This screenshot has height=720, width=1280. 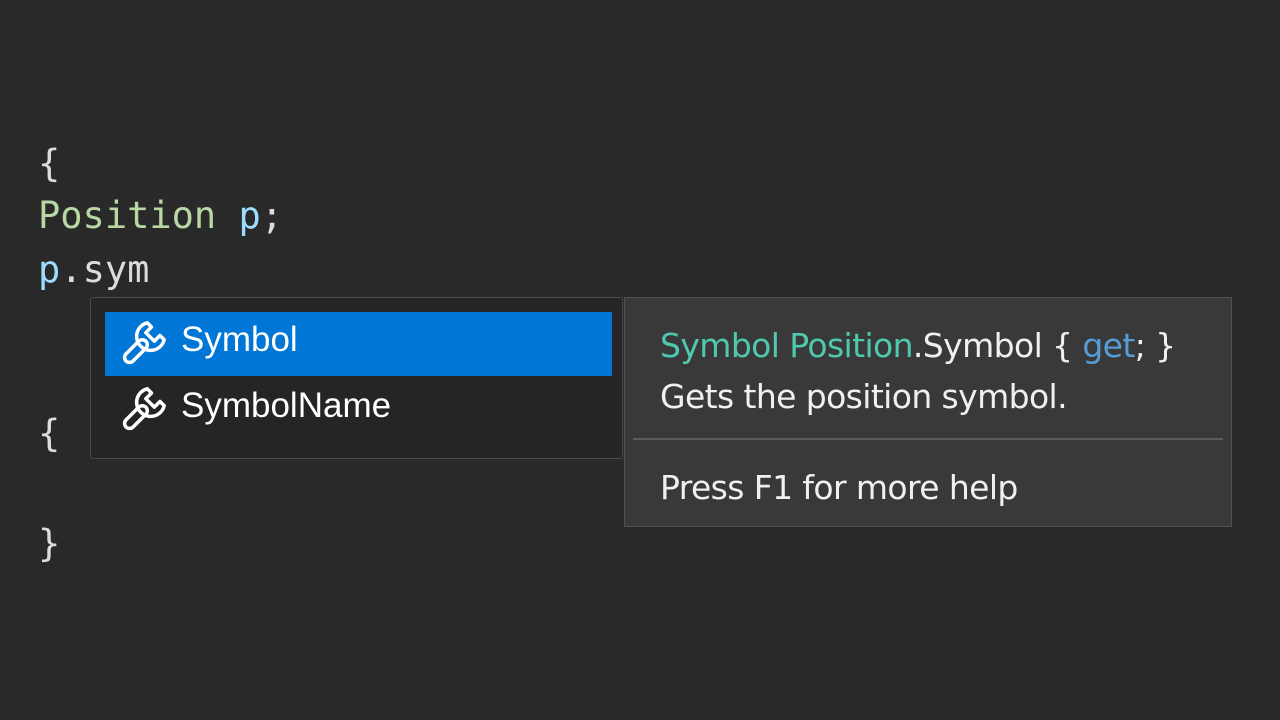 I want to click on completion-item-symbolname: SymbolName, so click(x=358, y=410).